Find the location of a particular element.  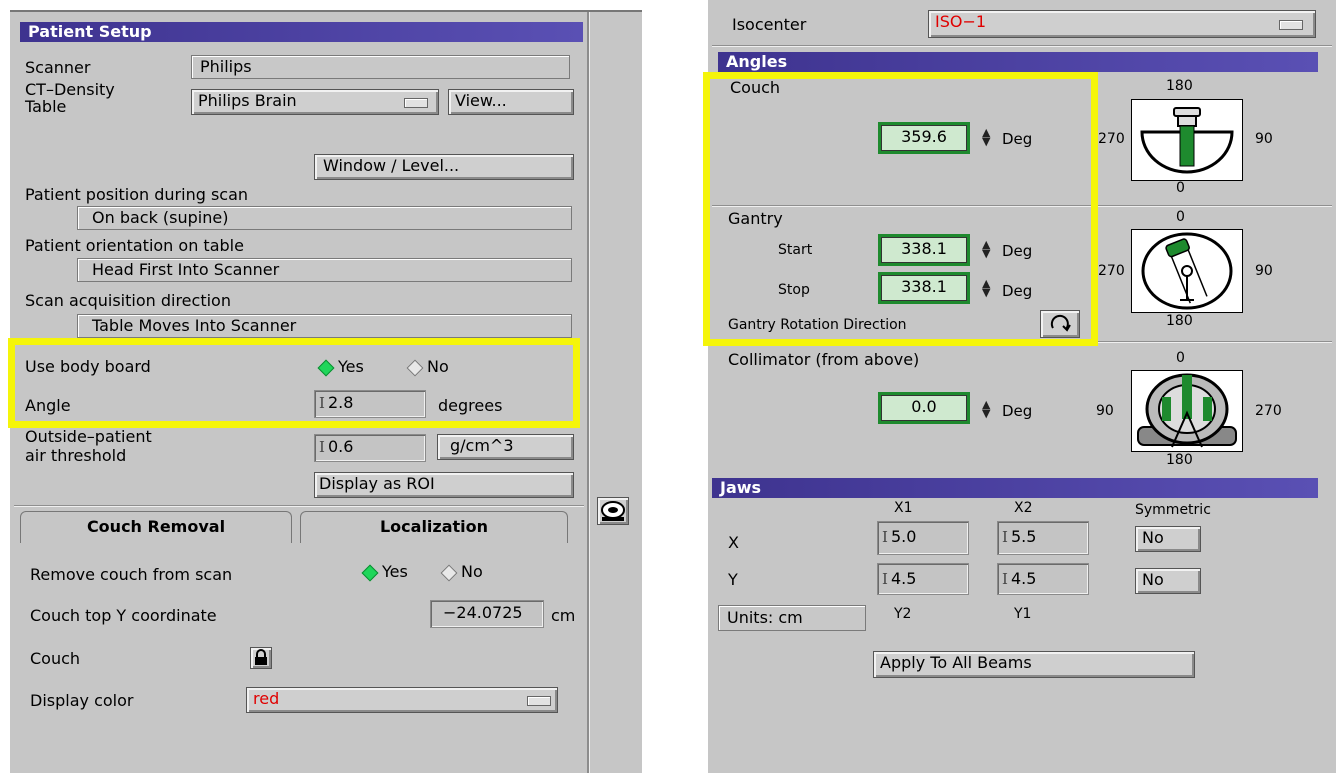

x2-label: X2 is located at coordinates (1023, 508).